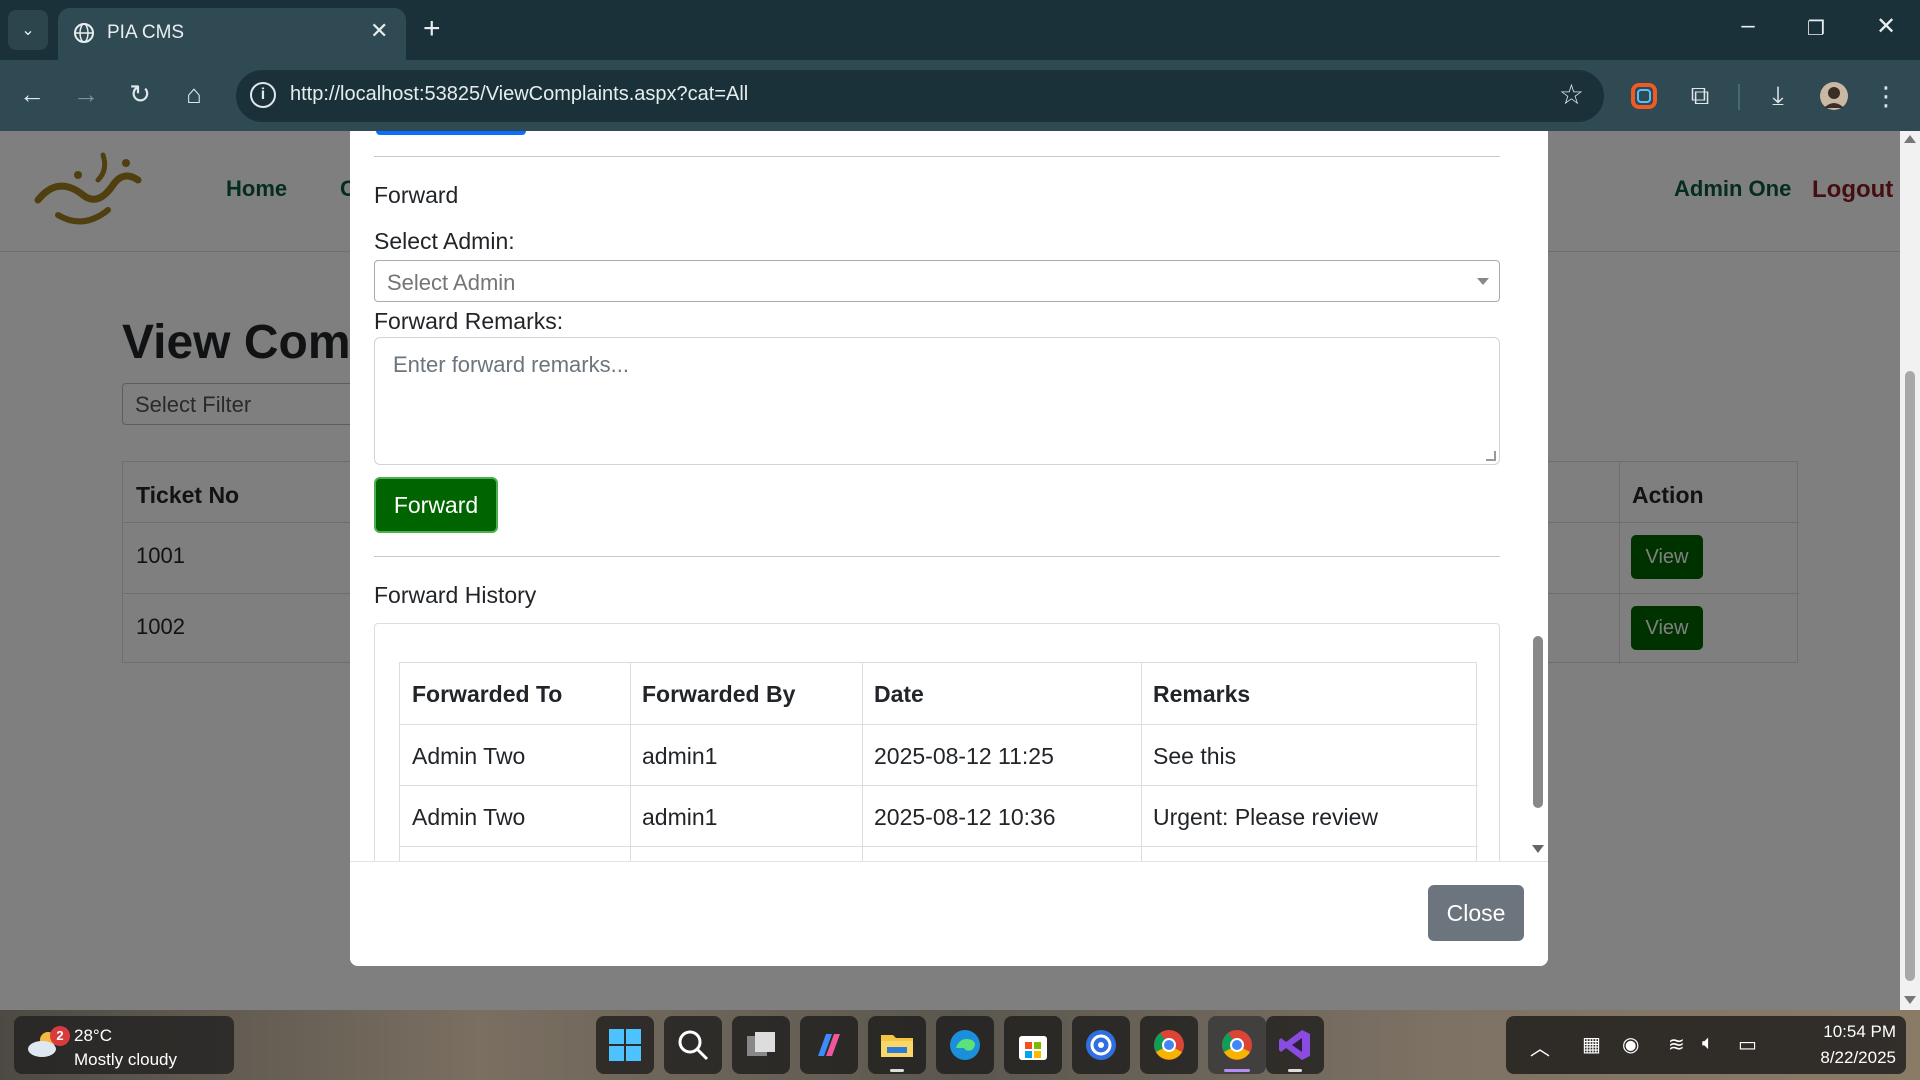 Image resolution: width=1920 pixels, height=1080 pixels. Describe the element at coordinates (1540, 1046) in the screenshot. I see `chevron-up-icon: ︿` at that location.